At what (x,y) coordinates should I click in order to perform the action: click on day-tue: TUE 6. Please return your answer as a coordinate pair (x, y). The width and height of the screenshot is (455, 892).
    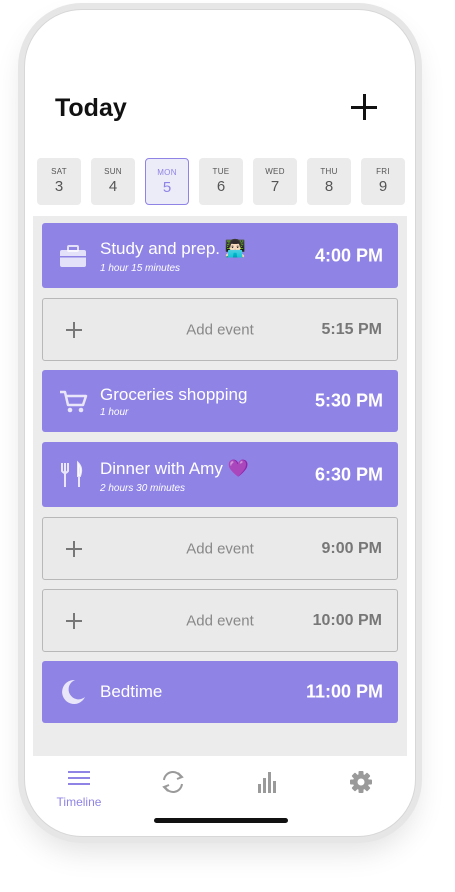
    Looking at the image, I should click on (221, 181).